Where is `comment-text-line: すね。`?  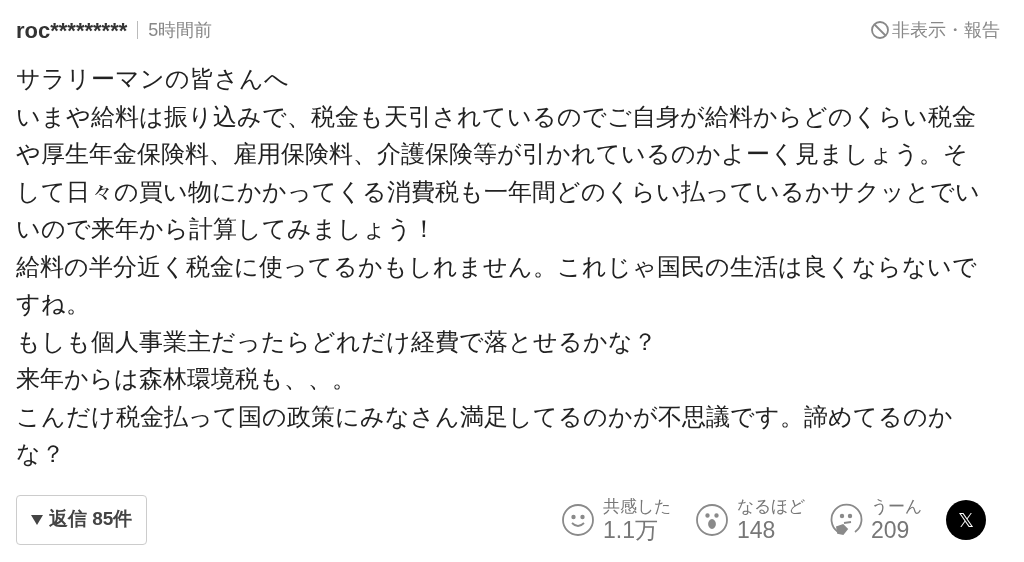
comment-text-line: すね。 is located at coordinates (53, 304).